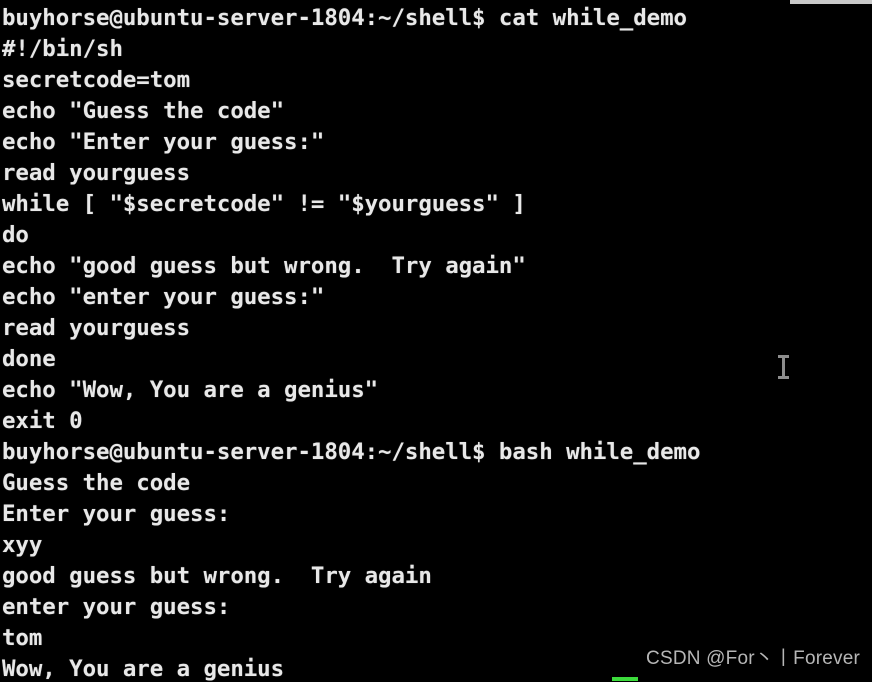  I want to click on terminal-line: echo "Guess the code", so click(143, 111).